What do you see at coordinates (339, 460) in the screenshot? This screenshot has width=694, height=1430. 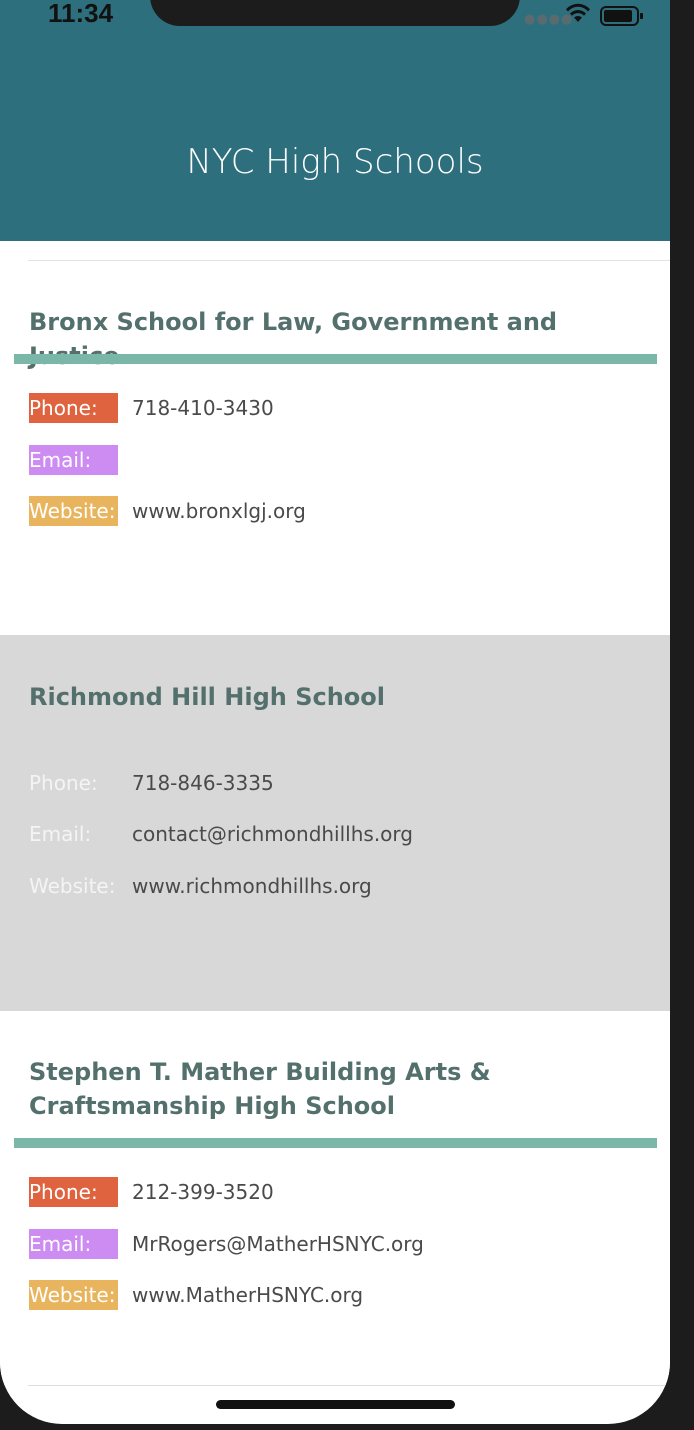 I see `email-row: Email:` at bounding box center [339, 460].